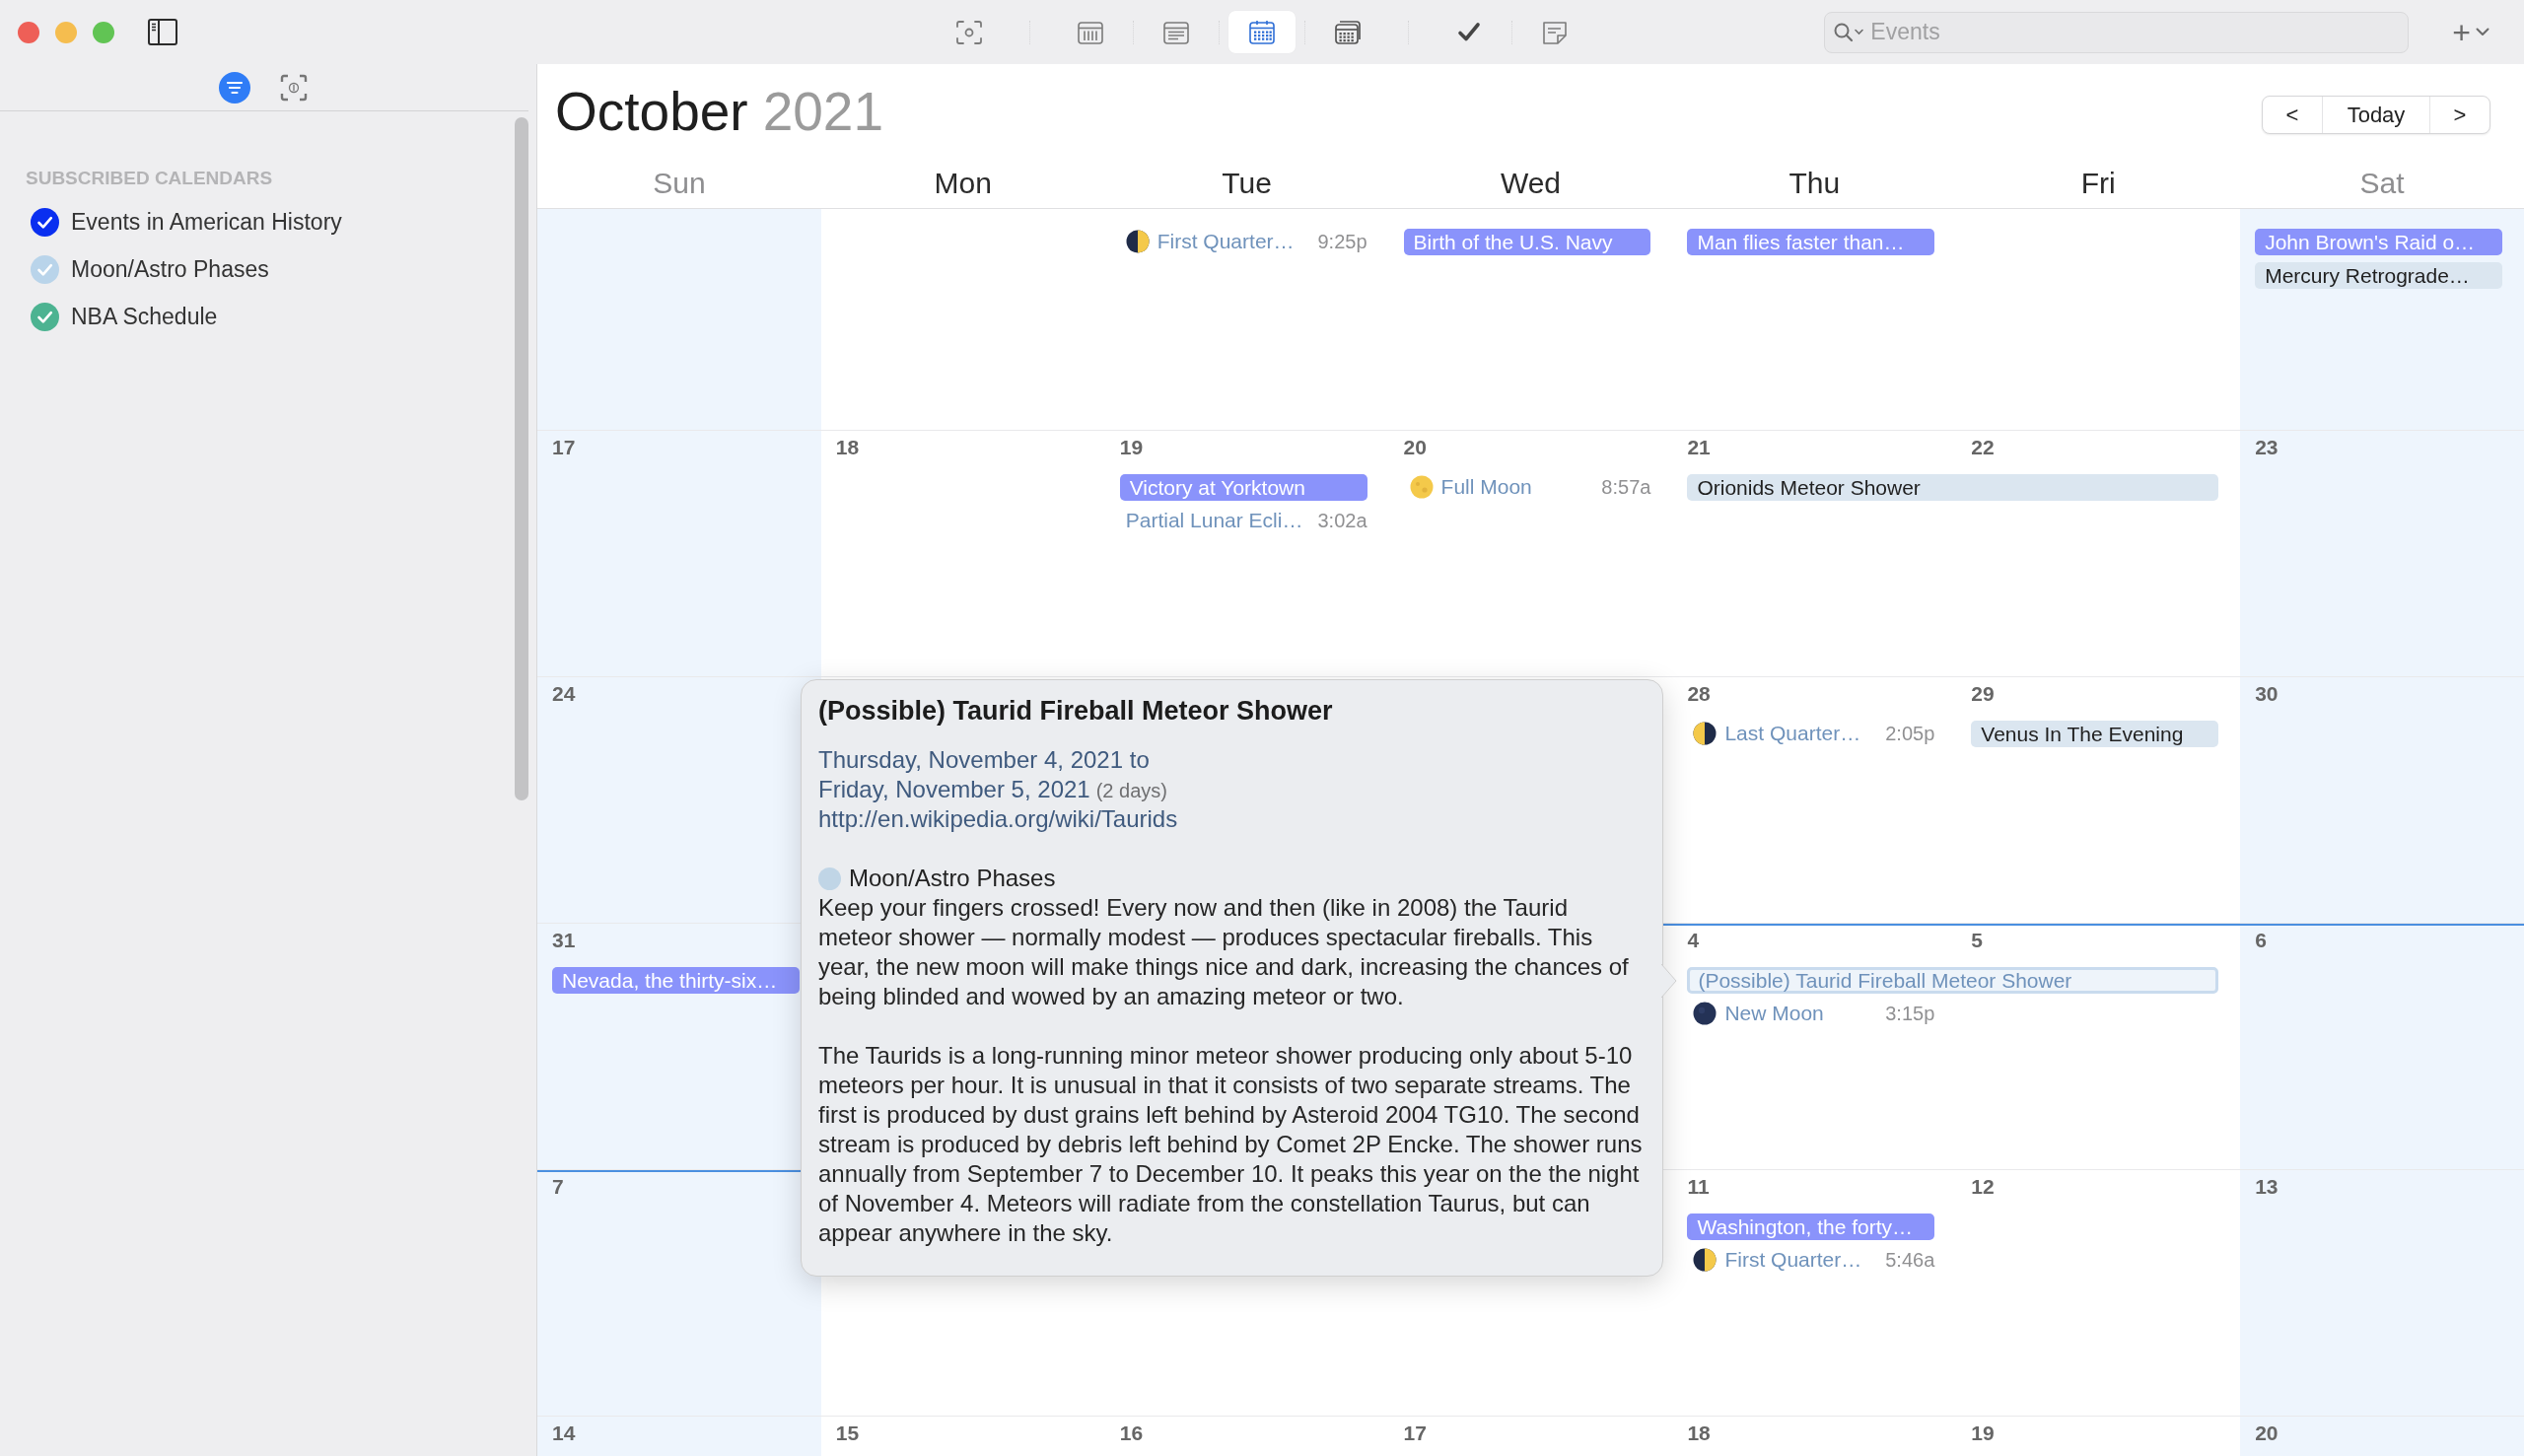 The width and height of the screenshot is (2524, 1456). What do you see at coordinates (145, 316) in the screenshot?
I see `calendar-name: NBA Schedule` at bounding box center [145, 316].